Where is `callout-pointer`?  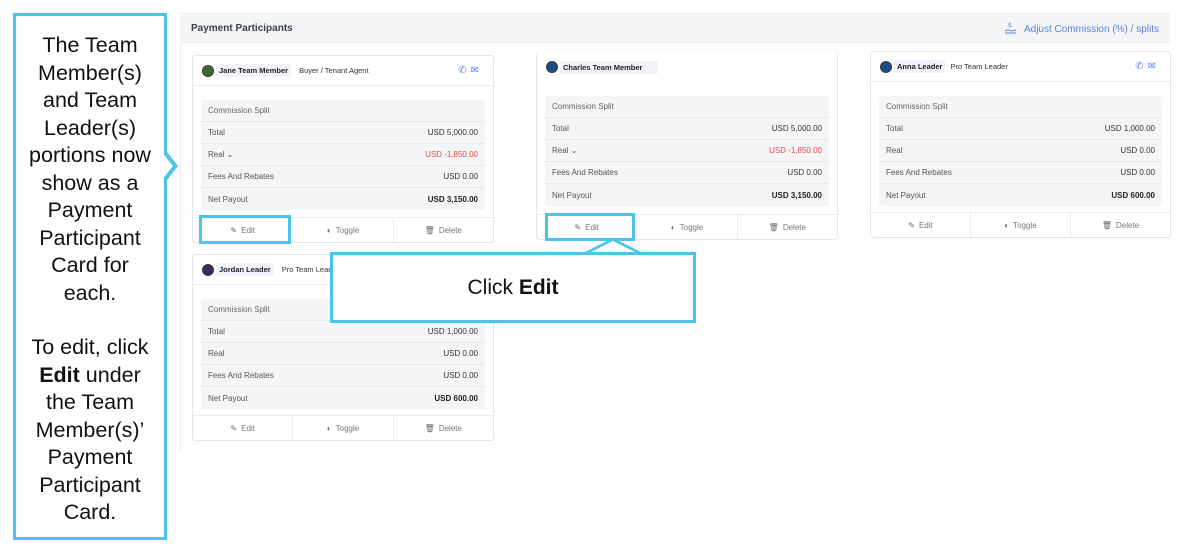 callout-pointer is located at coordinates (613, 246).